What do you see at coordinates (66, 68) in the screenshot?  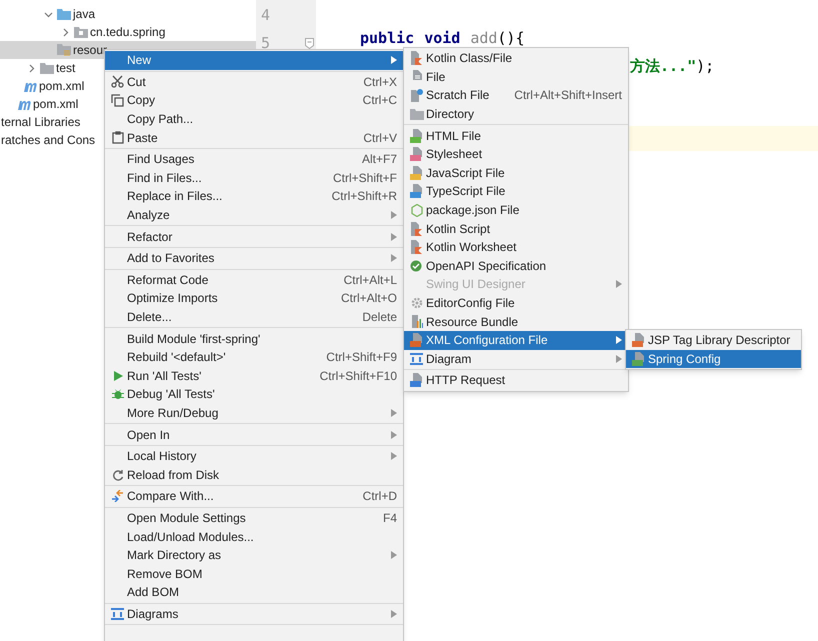 I see `tree-label: test` at bounding box center [66, 68].